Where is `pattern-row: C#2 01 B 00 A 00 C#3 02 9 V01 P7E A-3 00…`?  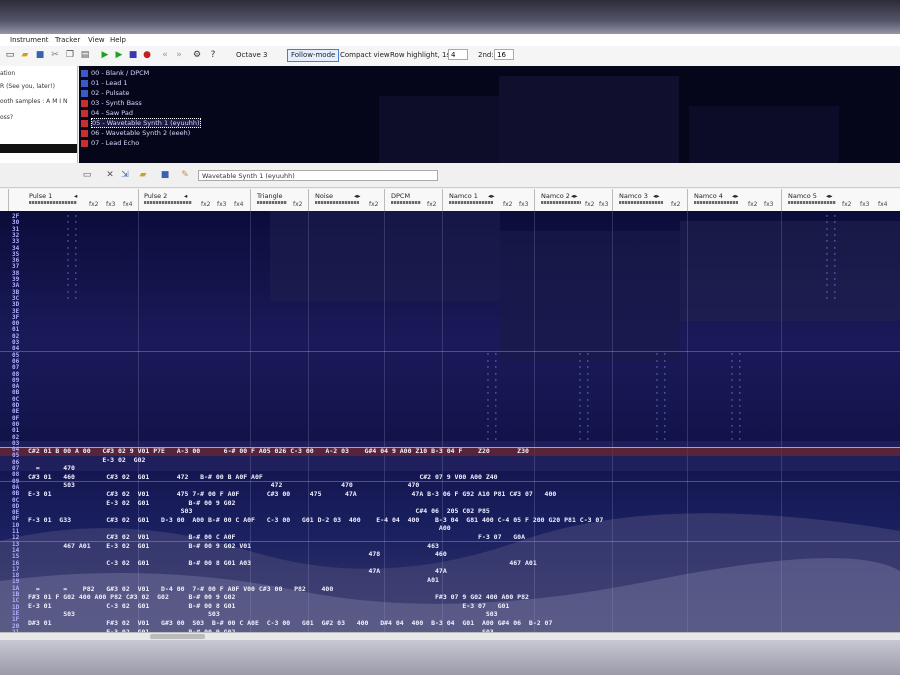
pattern-row: C#2 01 B 00 A 00 C#3 02 9 V01 P7E A-3 00… is located at coordinates (278, 451).